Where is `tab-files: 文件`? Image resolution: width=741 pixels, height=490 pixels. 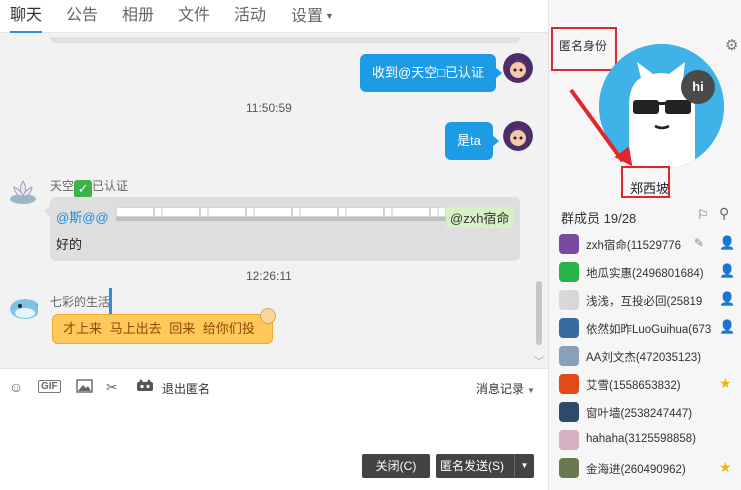
tab-files: 文件 is located at coordinates (194, 19).